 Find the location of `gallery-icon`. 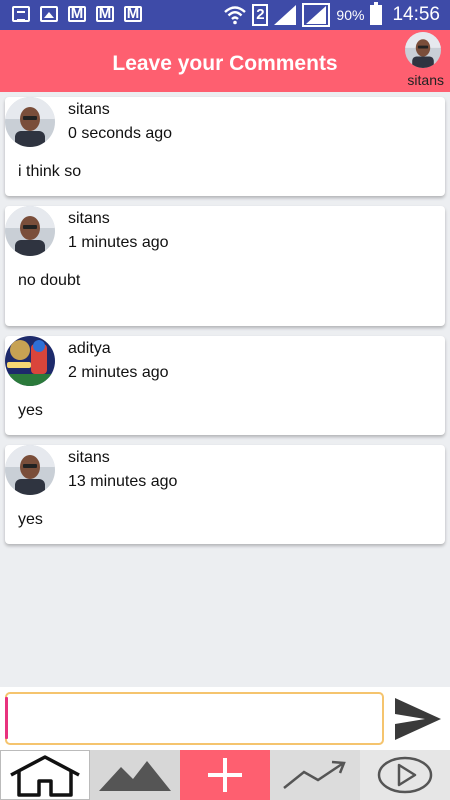

gallery-icon is located at coordinates (49, 14).